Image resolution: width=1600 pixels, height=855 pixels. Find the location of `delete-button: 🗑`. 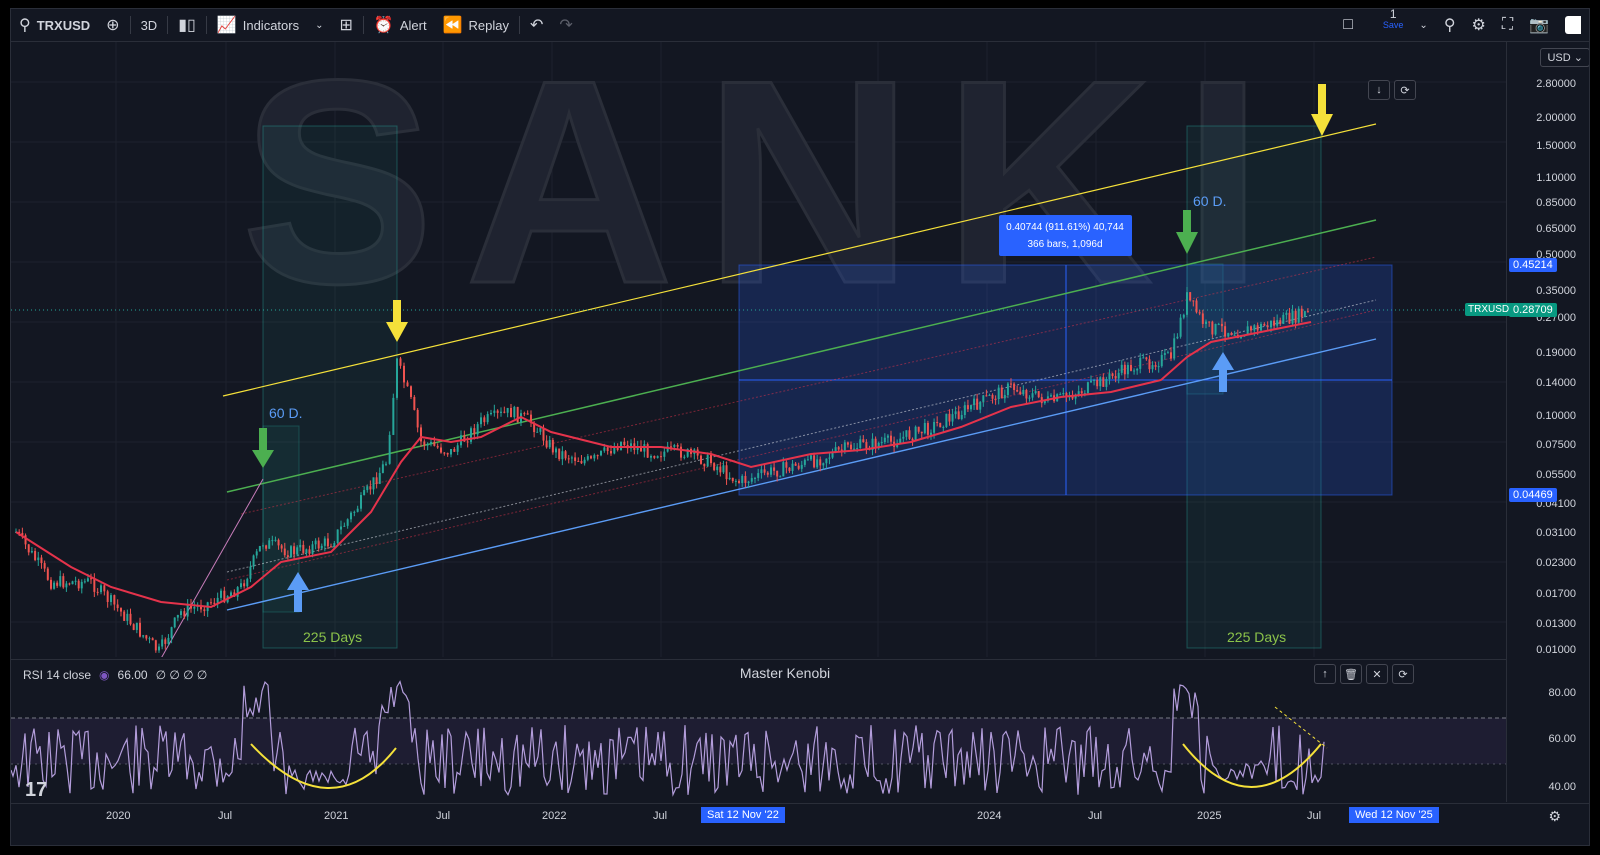

delete-button: 🗑 is located at coordinates (1351, 674).